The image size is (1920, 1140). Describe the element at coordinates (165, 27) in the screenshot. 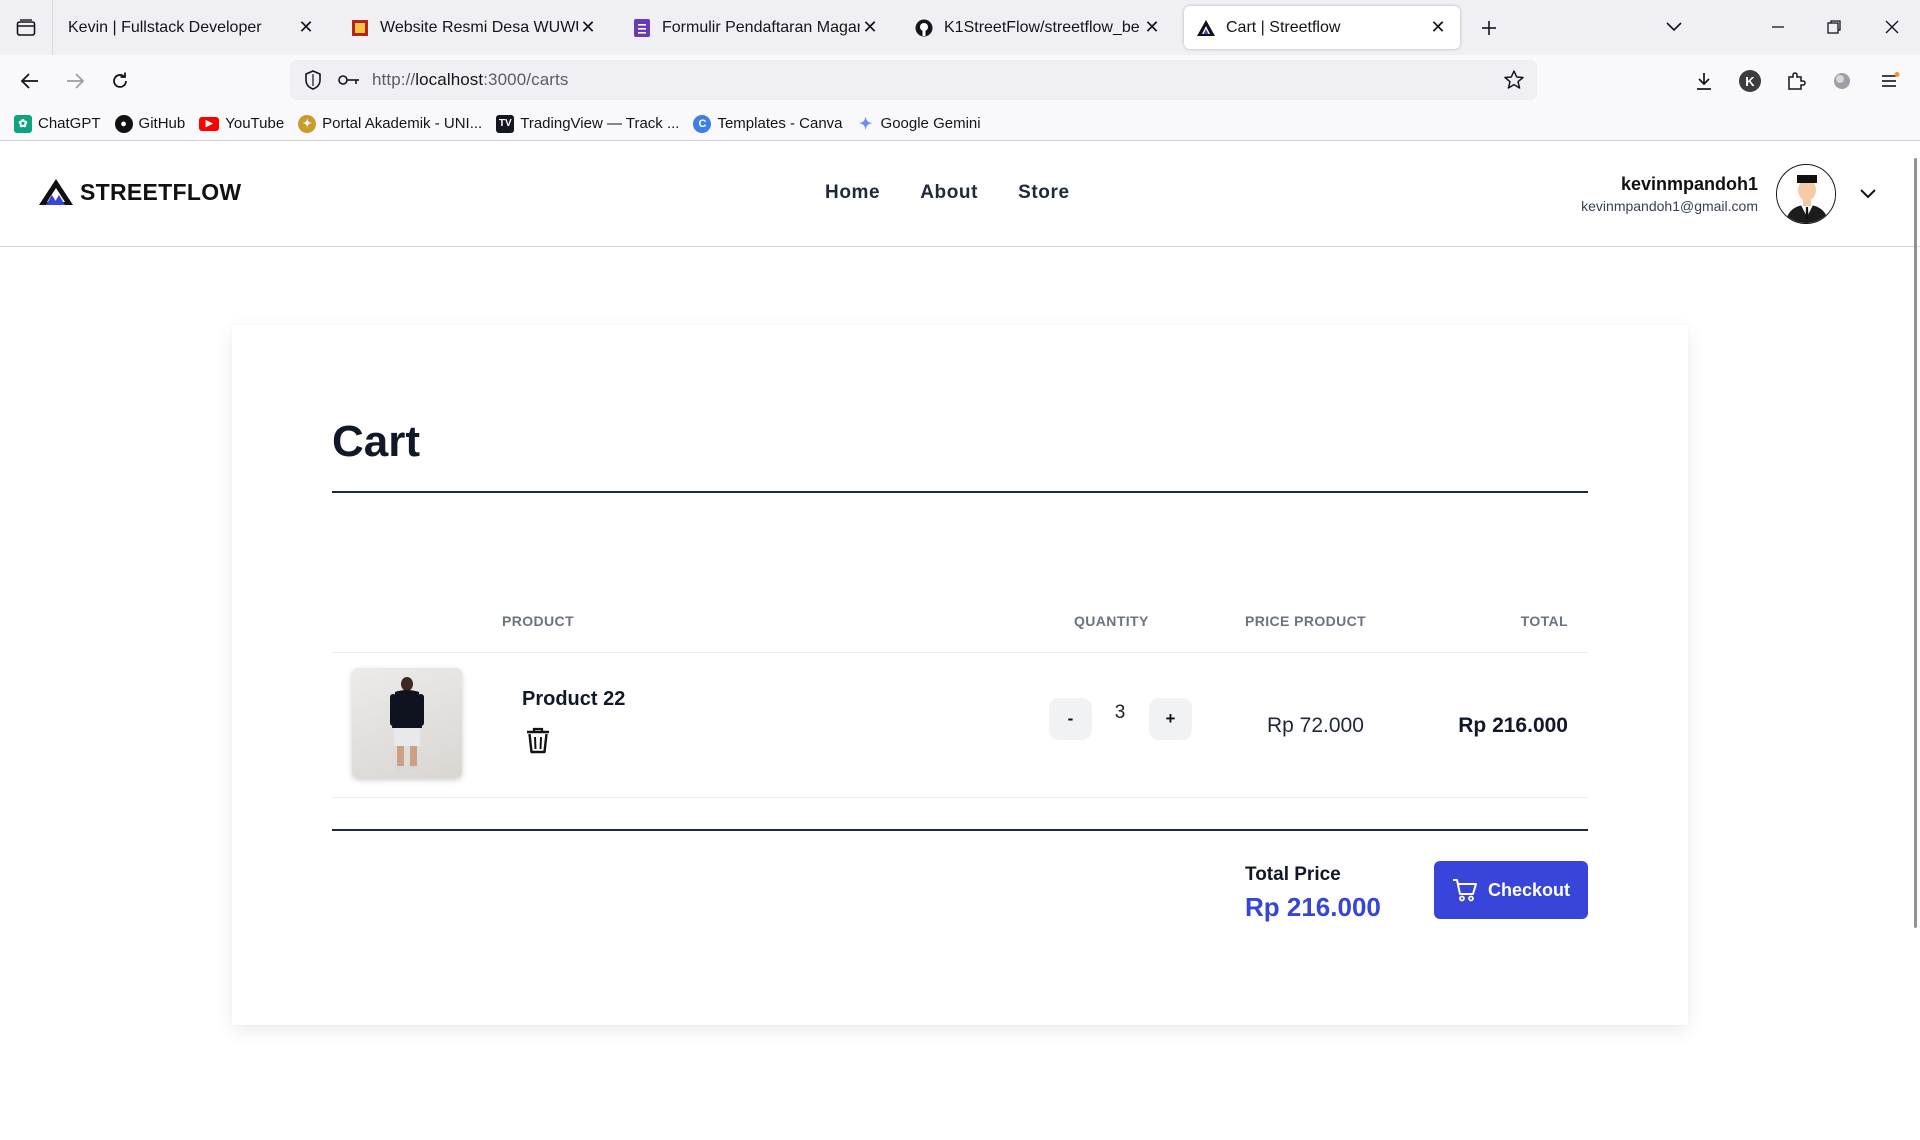

I see `tab-title: Kevin | Fullstack Developer` at that location.